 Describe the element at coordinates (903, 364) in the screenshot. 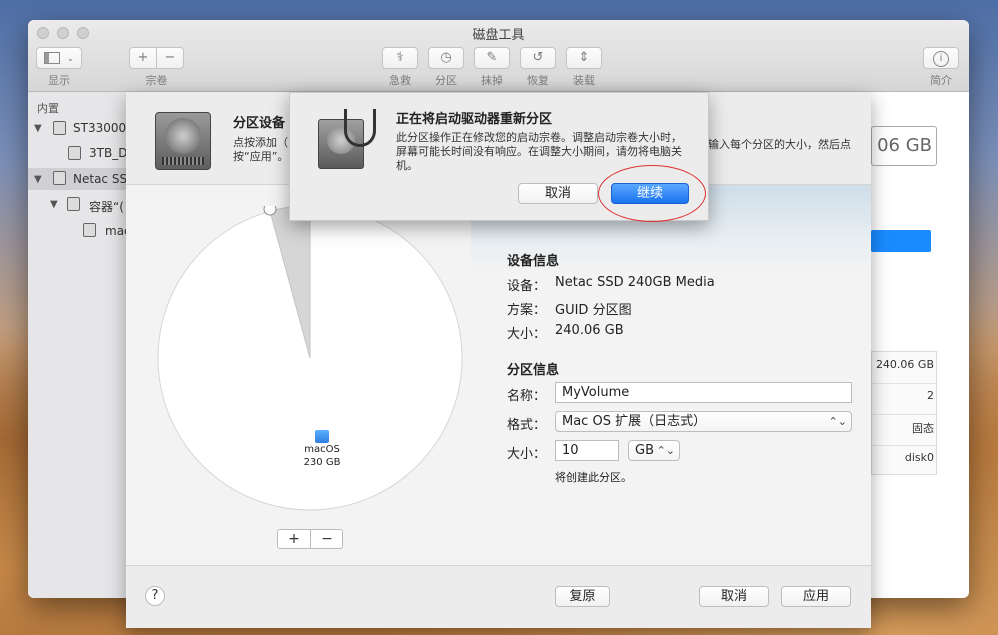

I see `info-capacity: 240.06 GB` at that location.